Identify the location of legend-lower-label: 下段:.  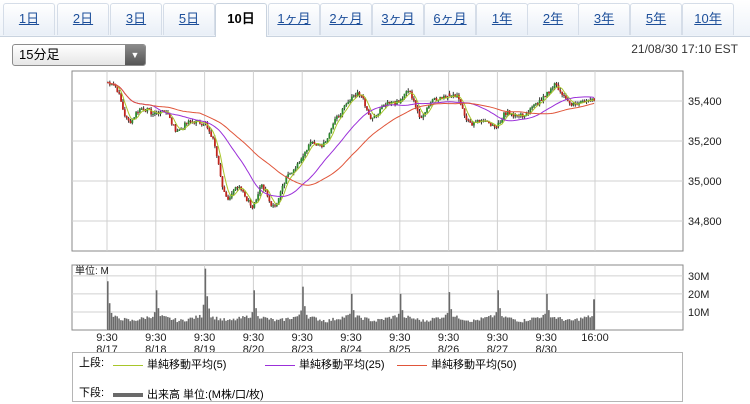
(92, 393).